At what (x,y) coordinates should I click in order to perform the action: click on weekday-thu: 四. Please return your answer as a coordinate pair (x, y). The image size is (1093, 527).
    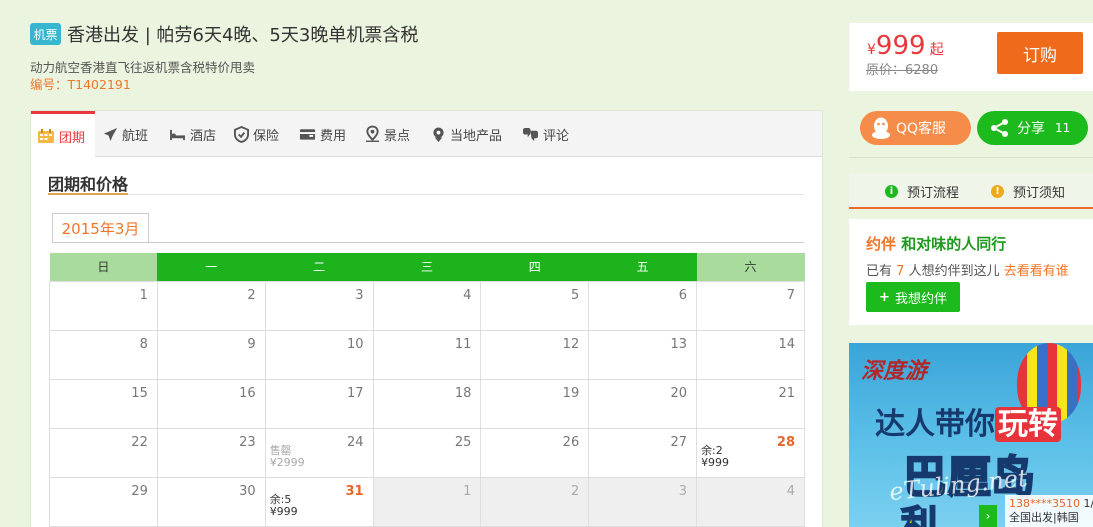
    Looking at the image, I should click on (534, 267).